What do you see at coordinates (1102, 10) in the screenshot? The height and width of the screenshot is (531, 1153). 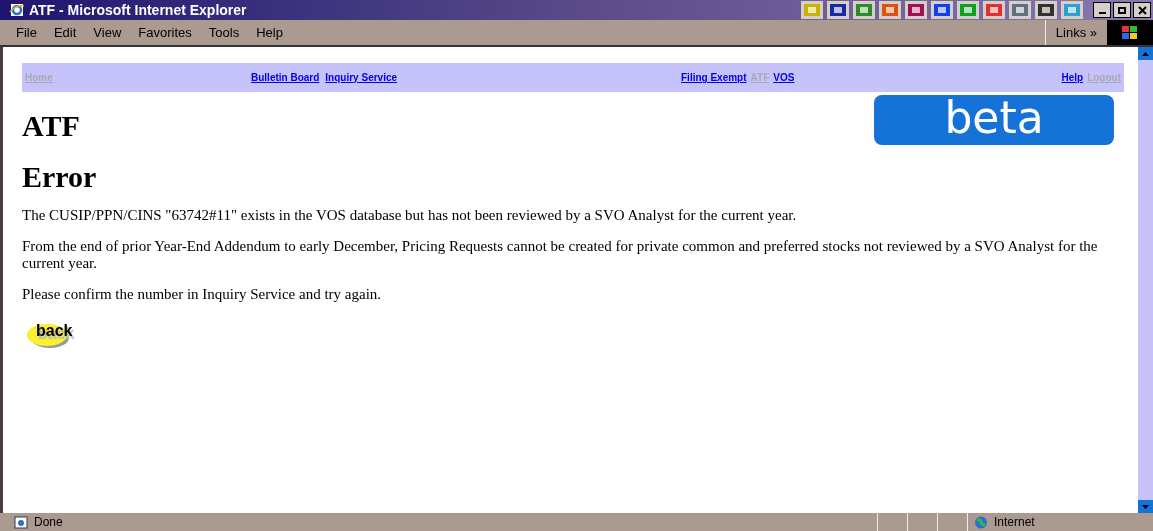 I see `minimize-button` at bounding box center [1102, 10].